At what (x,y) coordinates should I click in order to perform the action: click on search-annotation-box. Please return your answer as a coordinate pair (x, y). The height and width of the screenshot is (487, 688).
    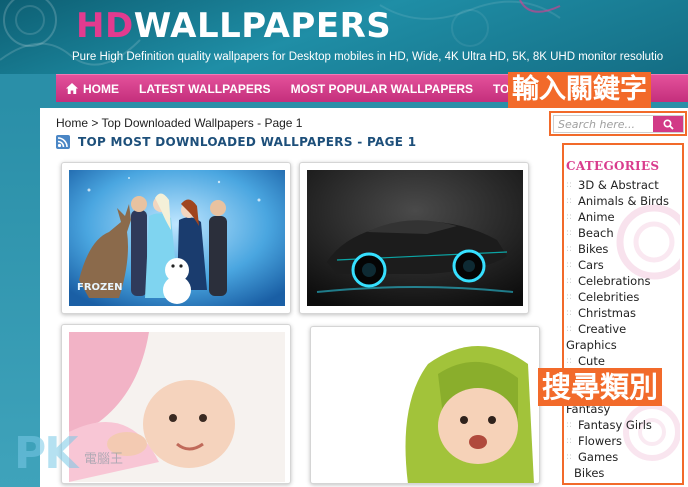
    Looking at the image, I should click on (618, 123).